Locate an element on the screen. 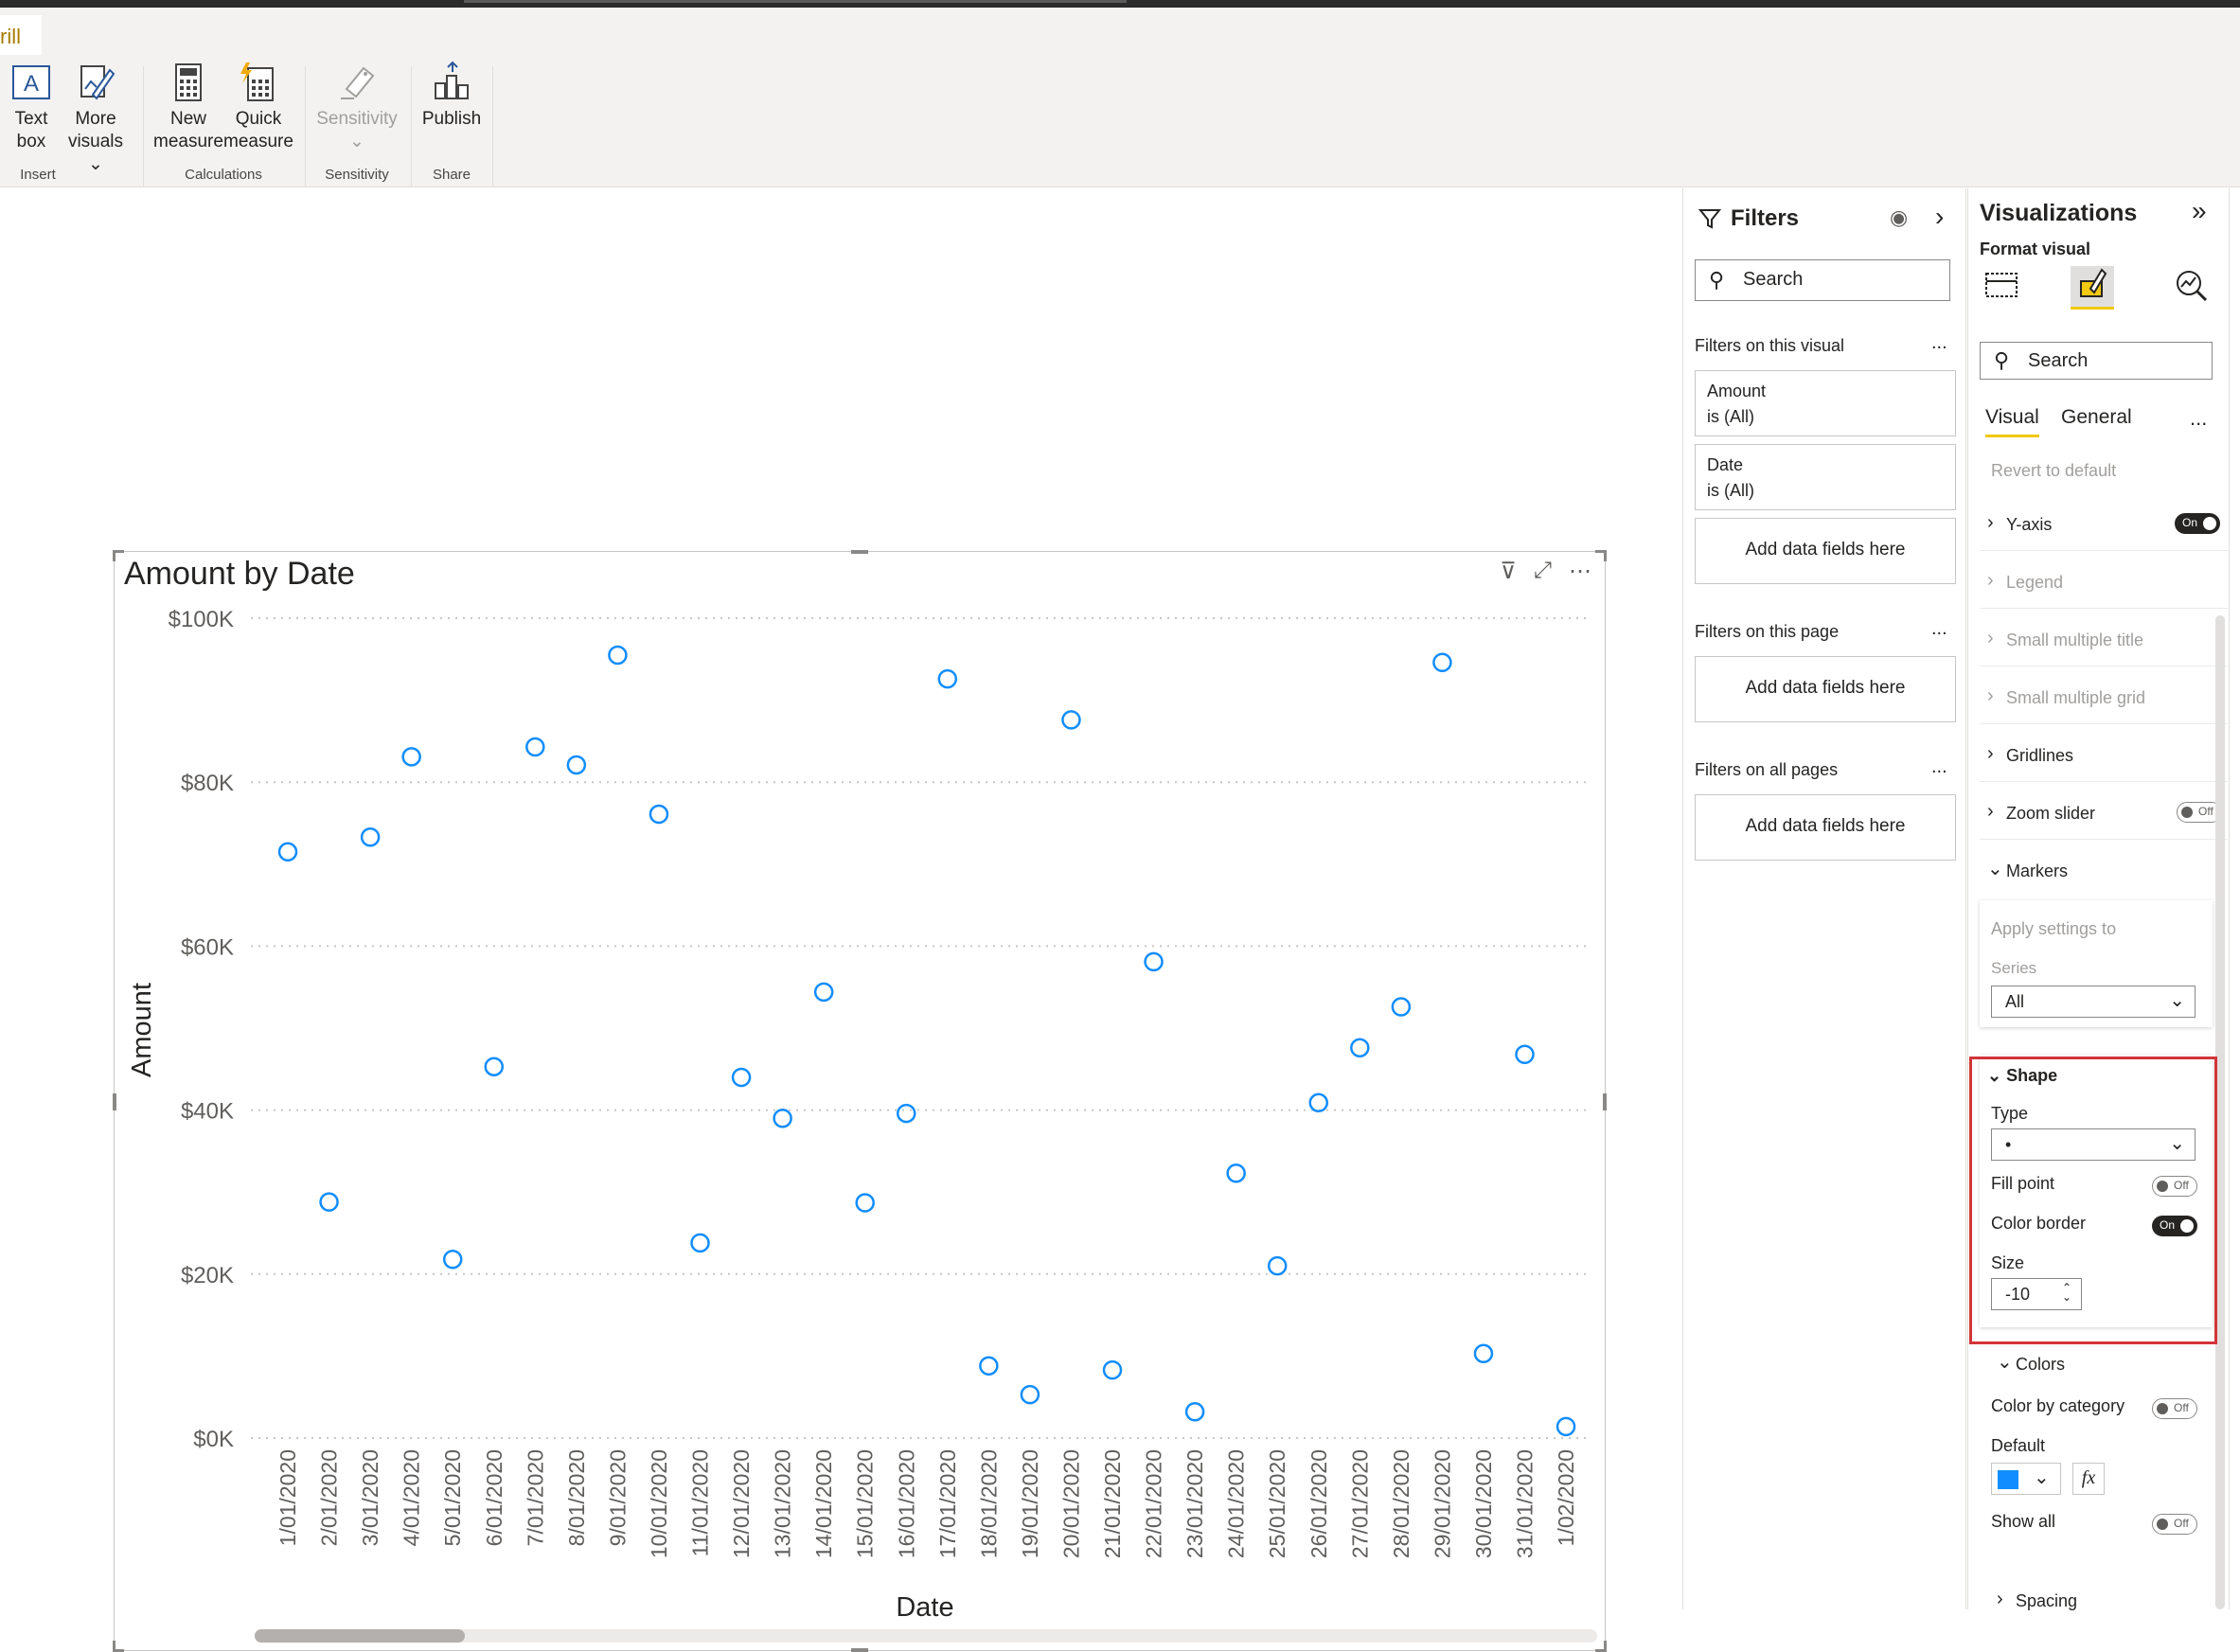  quick-measure-button: Quick measure is located at coordinates (258, 107).